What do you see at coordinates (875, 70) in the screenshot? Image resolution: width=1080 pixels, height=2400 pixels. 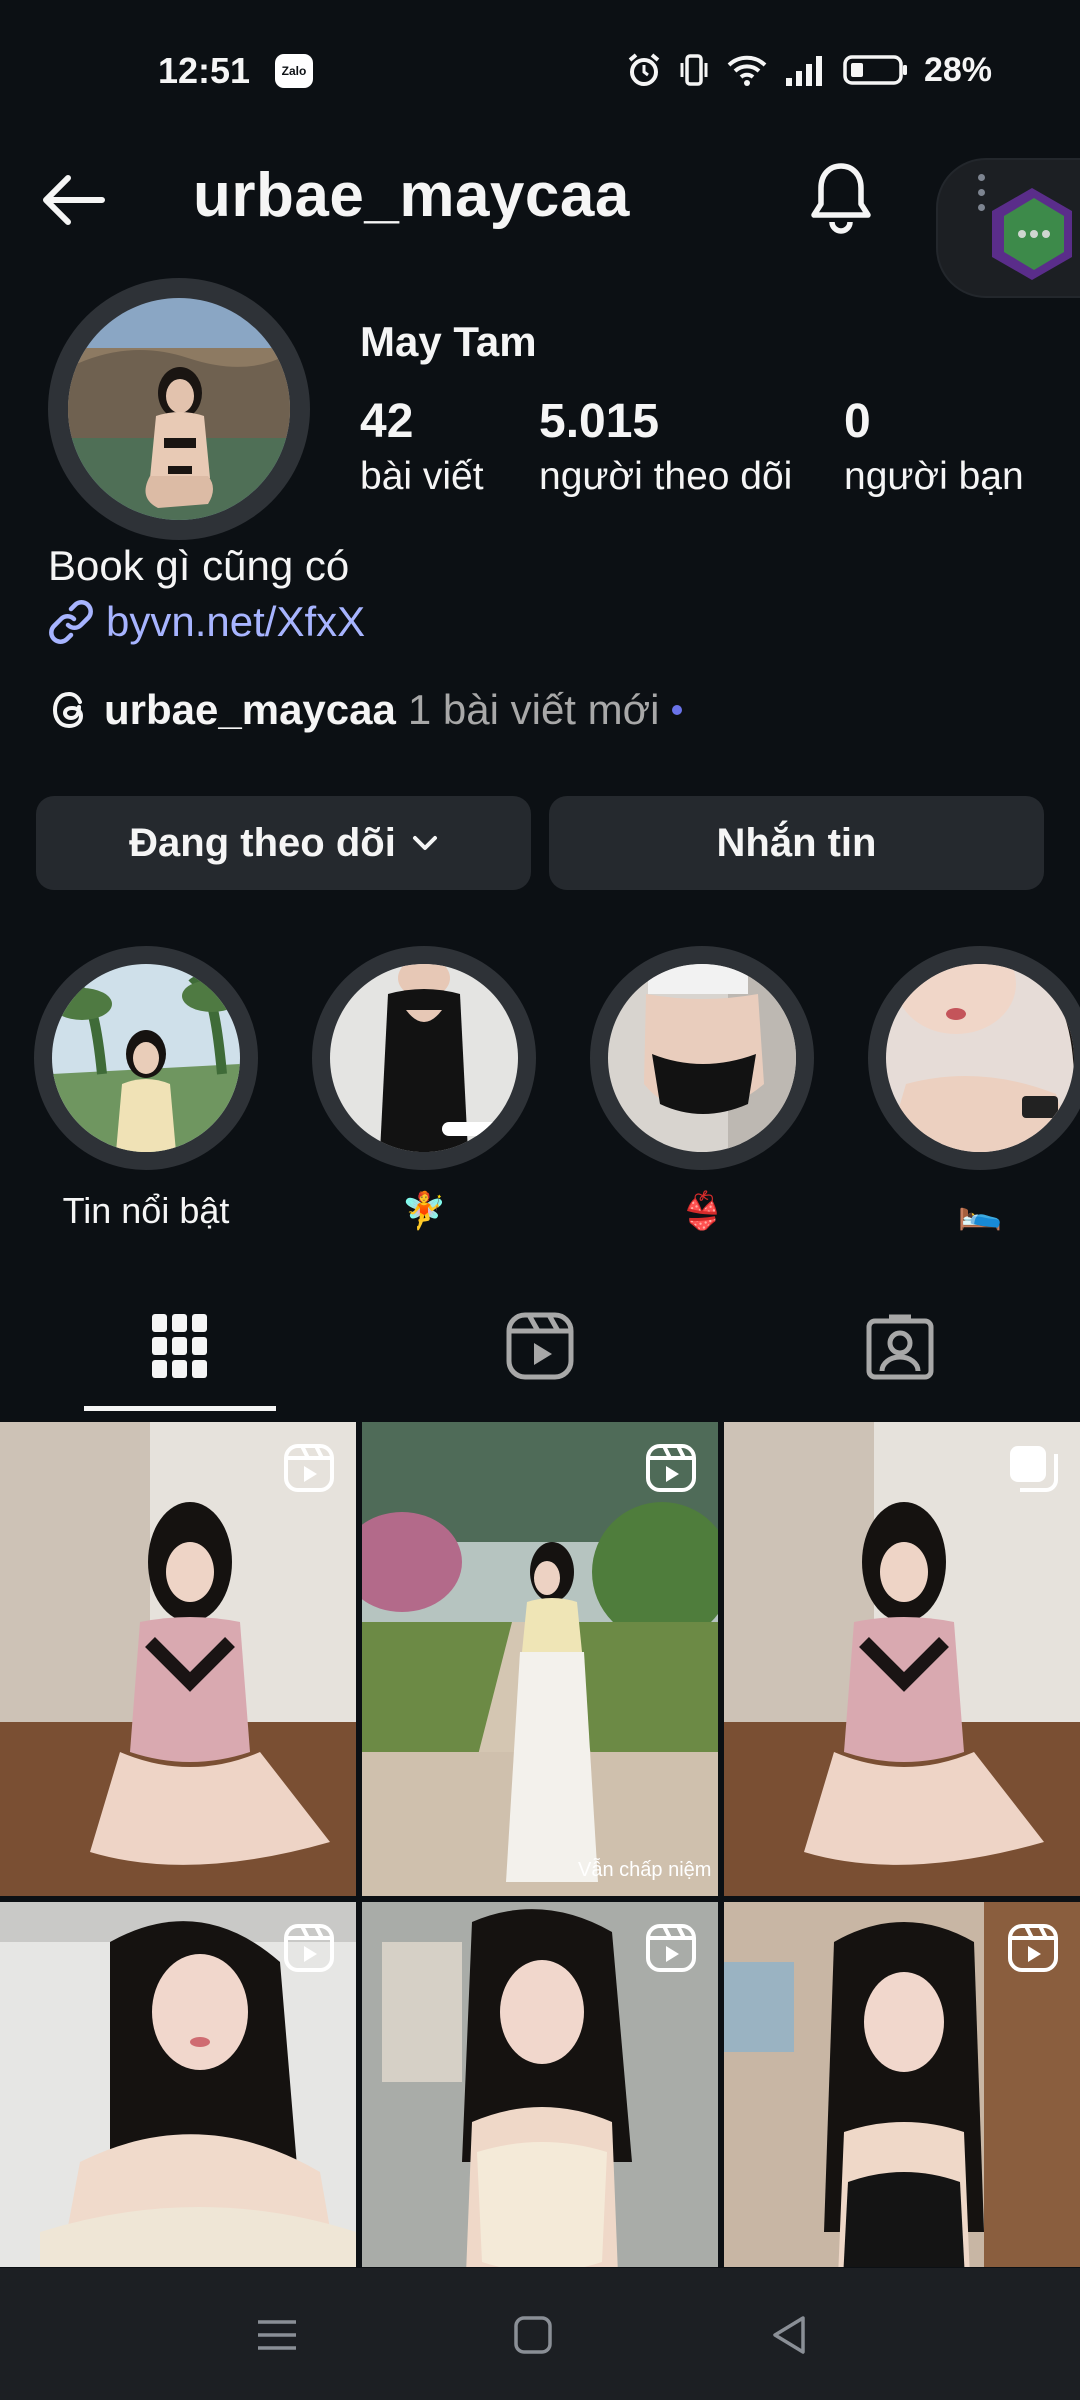 I see `battery-icon` at bounding box center [875, 70].